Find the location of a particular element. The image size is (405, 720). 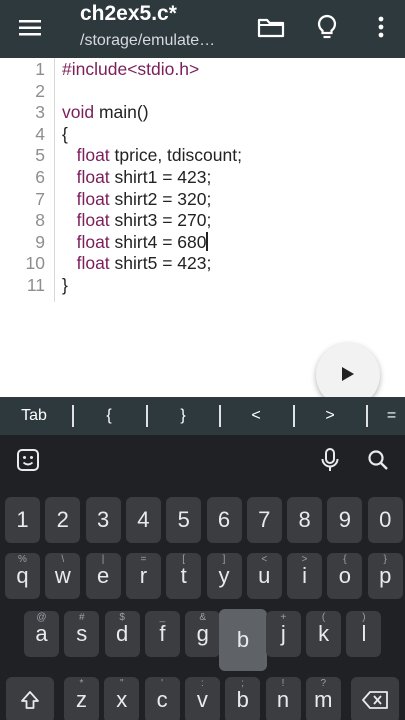

key-f: _ f is located at coordinates (162, 634).